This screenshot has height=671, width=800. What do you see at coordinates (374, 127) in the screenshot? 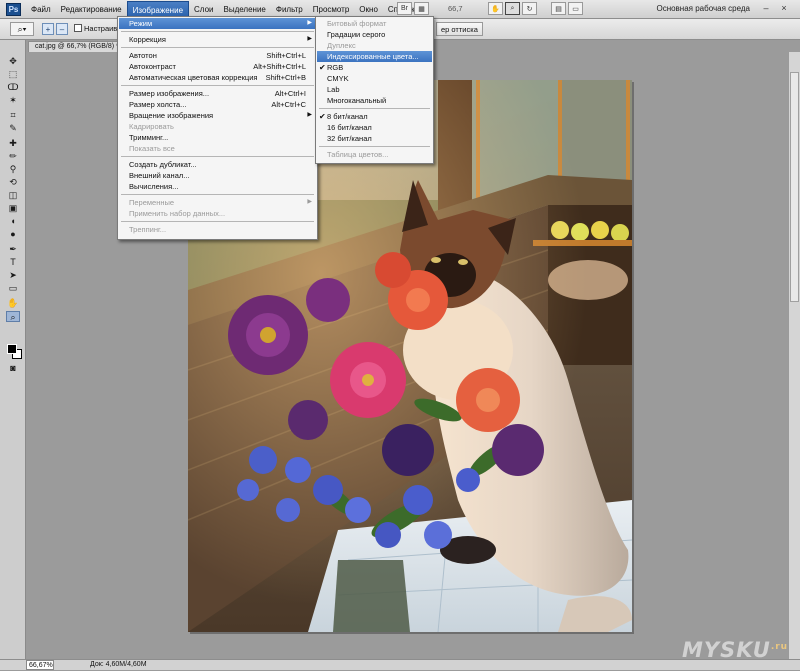
I see `mode-menu-item: 16 бит/канал` at bounding box center [374, 127].